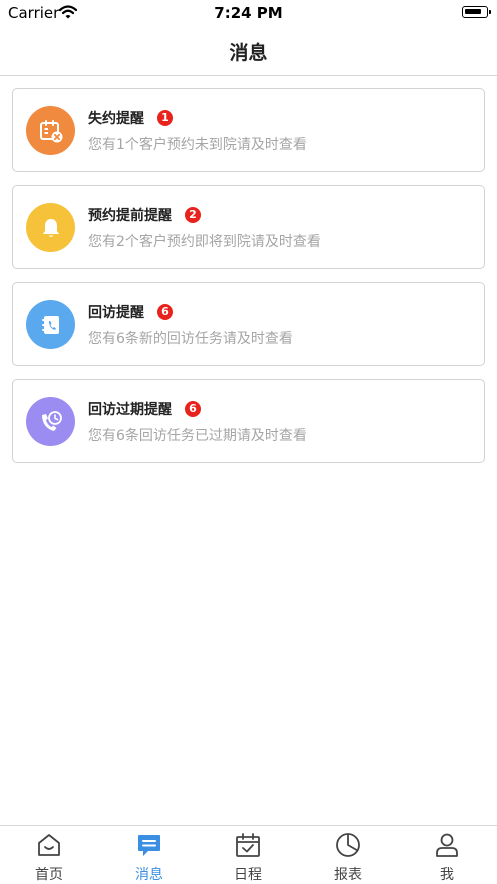 Image resolution: width=497 pixels, height=884 pixels. I want to click on message-title: 回访过期提醒, so click(130, 410).